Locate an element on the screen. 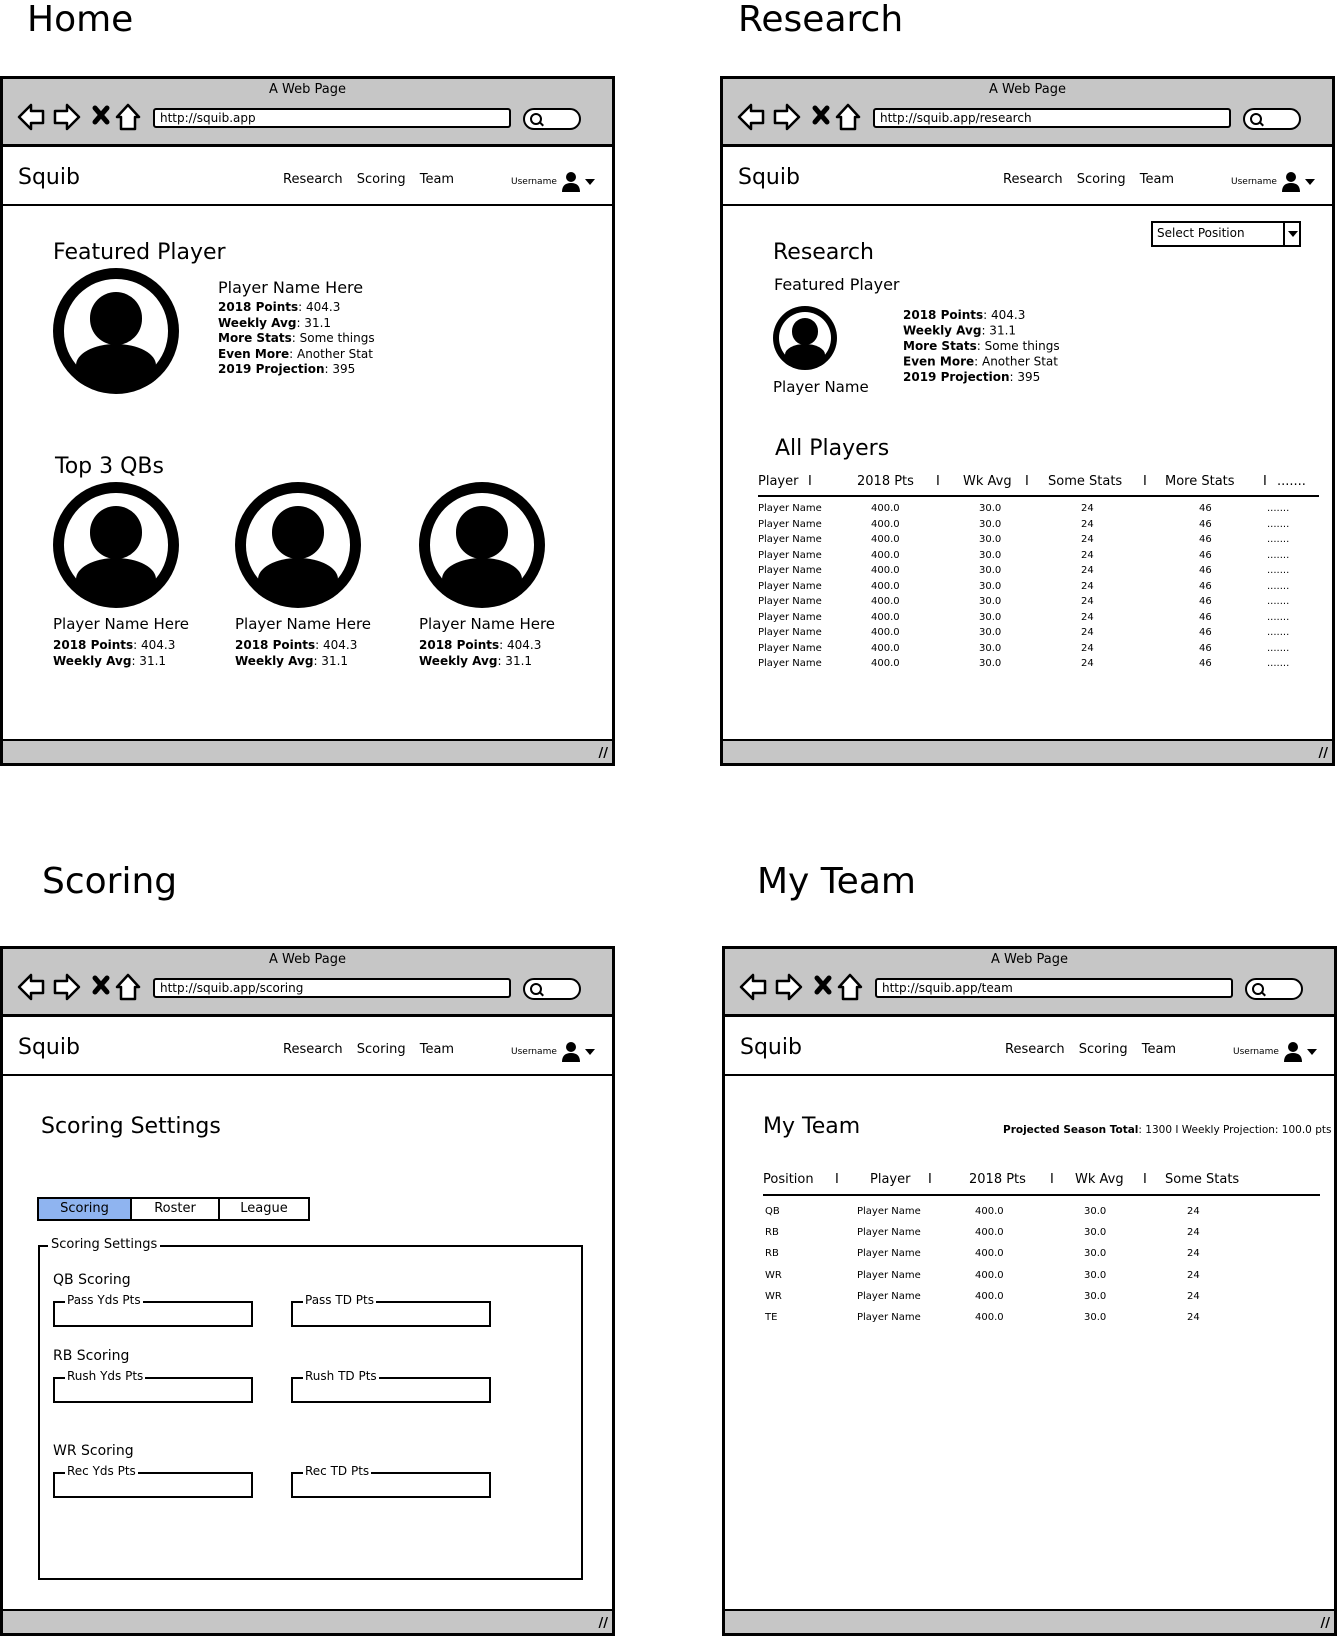 This screenshot has width=1337, height=1636. scoring-input-field: Rec Yds Pts is located at coordinates (153, 1481).